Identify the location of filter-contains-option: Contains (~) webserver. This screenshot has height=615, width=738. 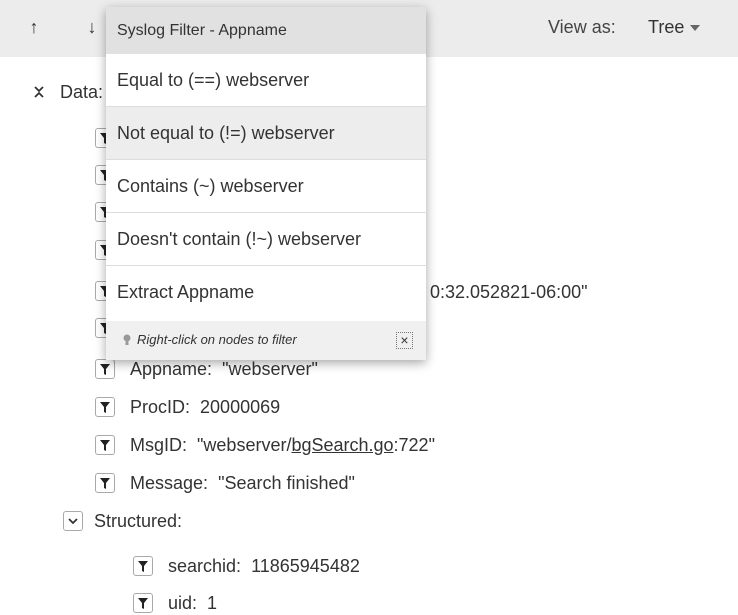
(266, 186).